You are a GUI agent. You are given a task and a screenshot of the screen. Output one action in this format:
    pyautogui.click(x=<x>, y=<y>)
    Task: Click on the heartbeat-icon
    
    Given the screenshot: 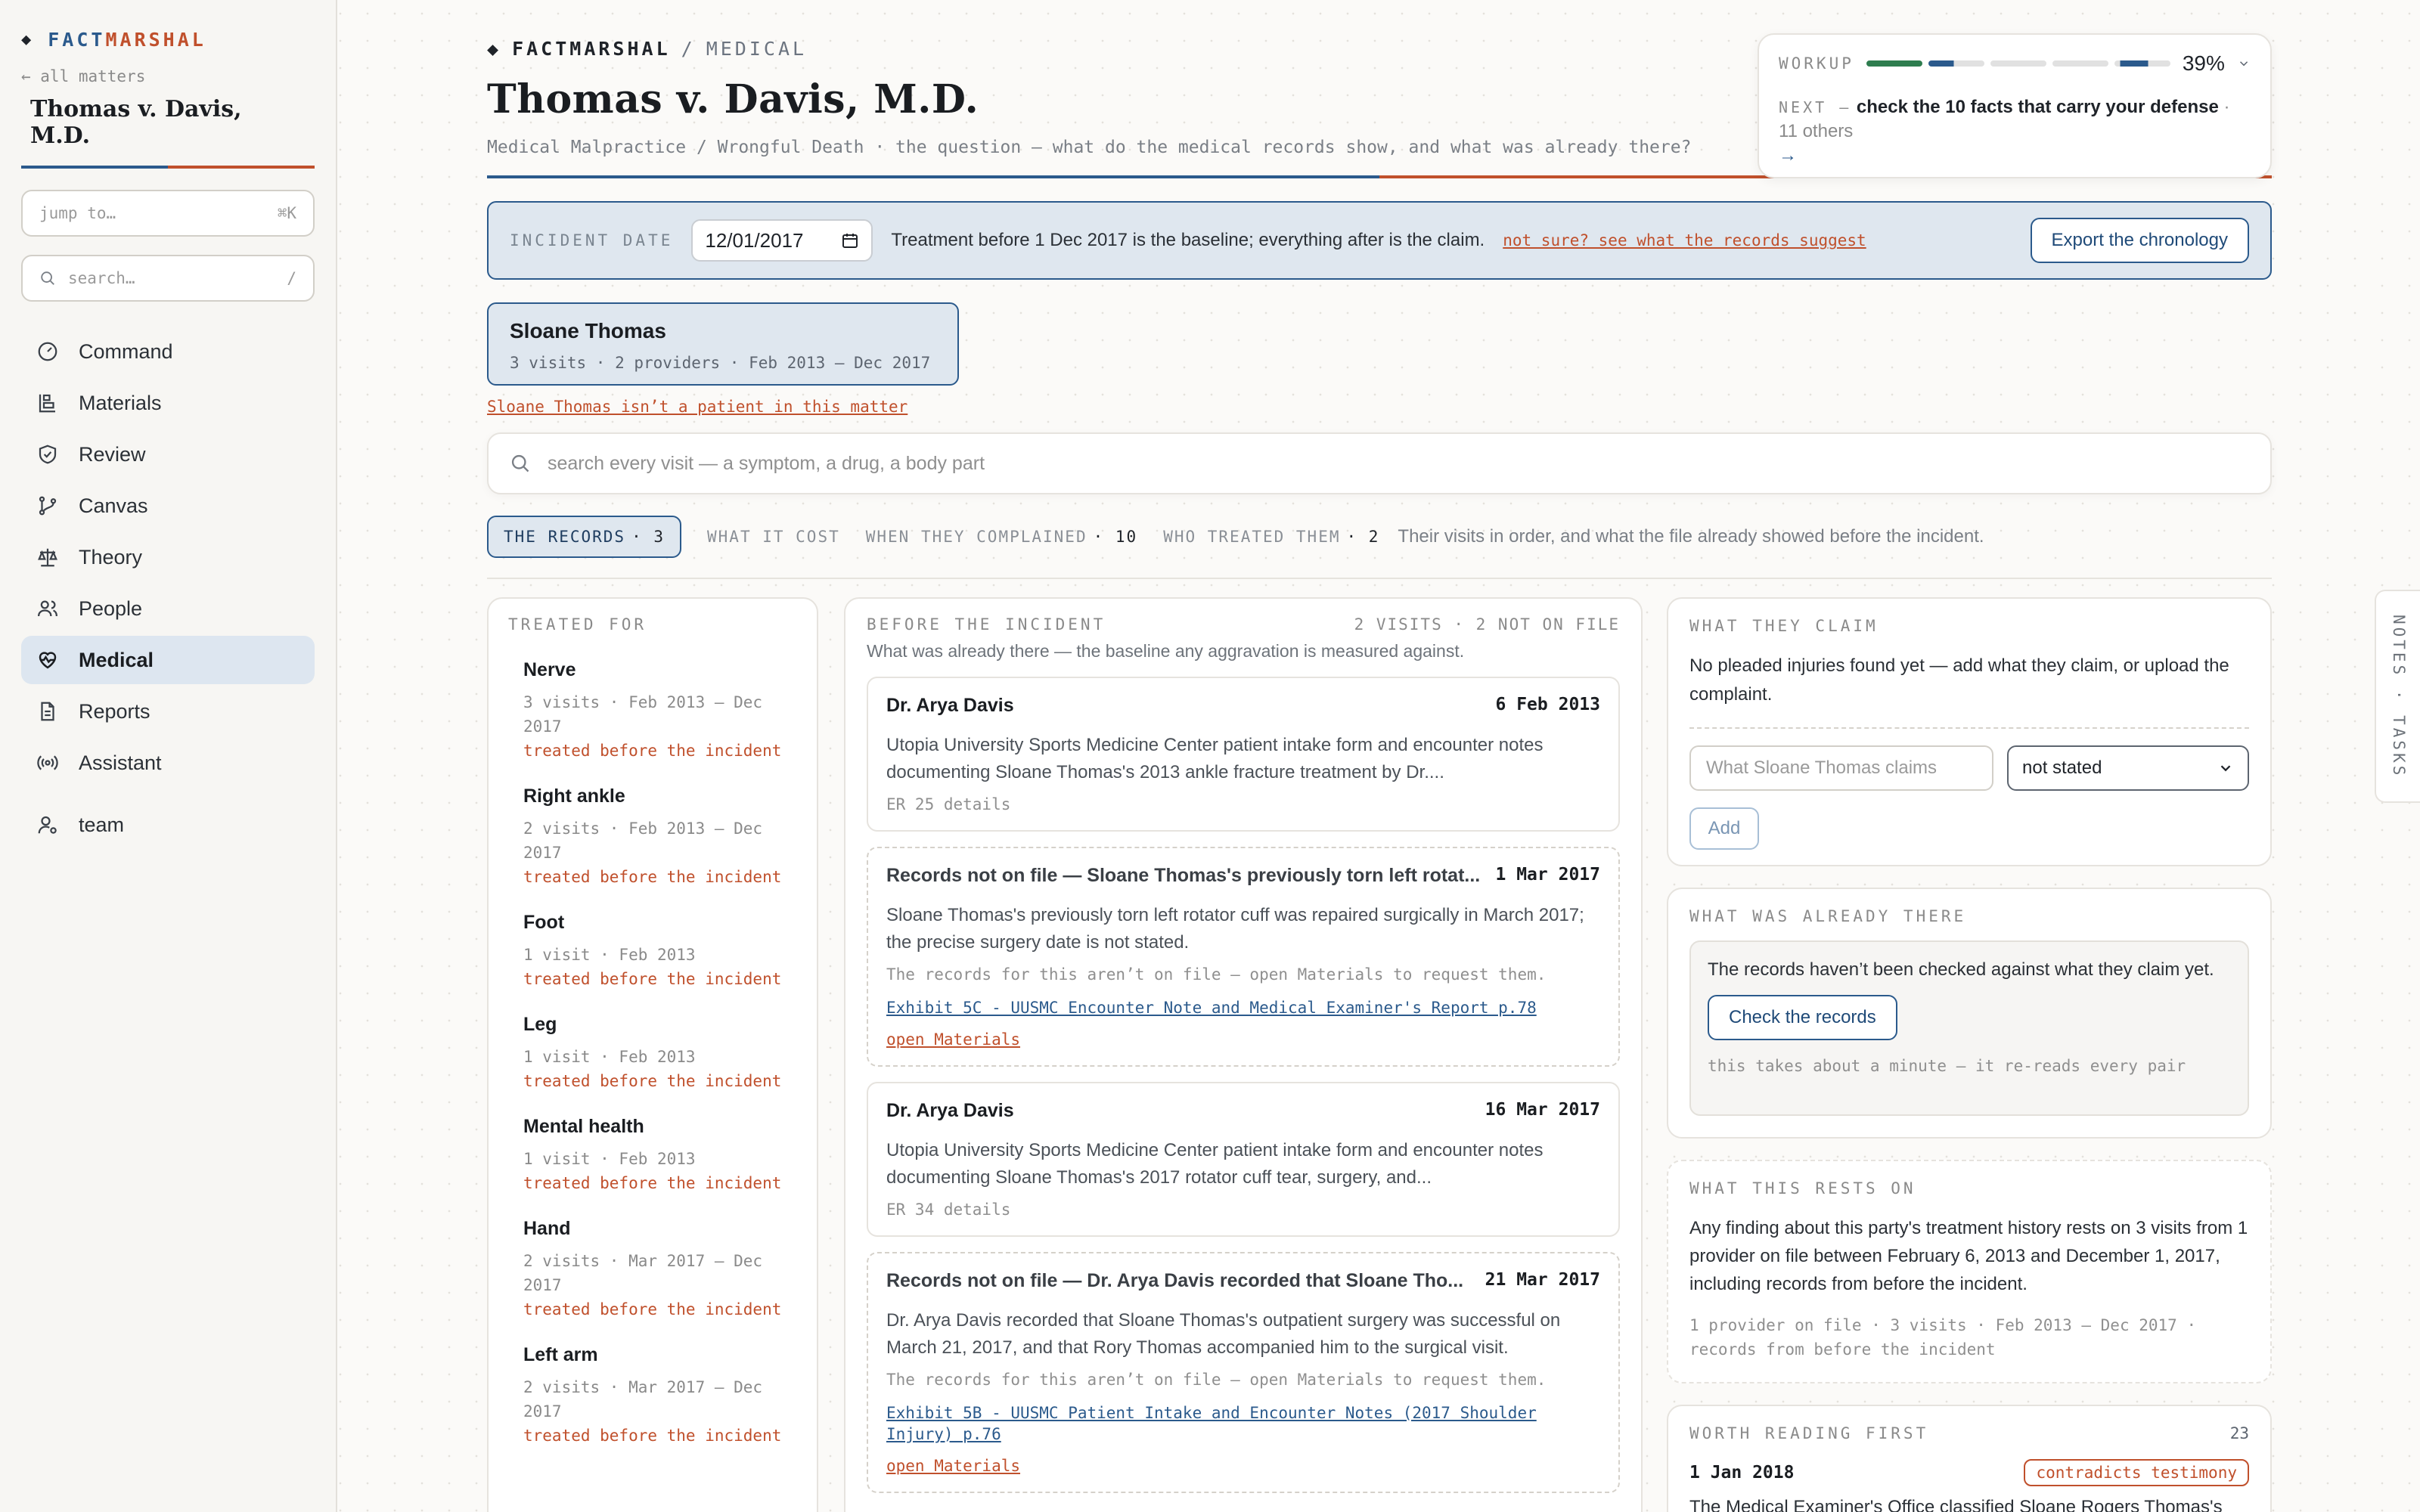 What is the action you would take?
    pyautogui.click(x=48, y=660)
    